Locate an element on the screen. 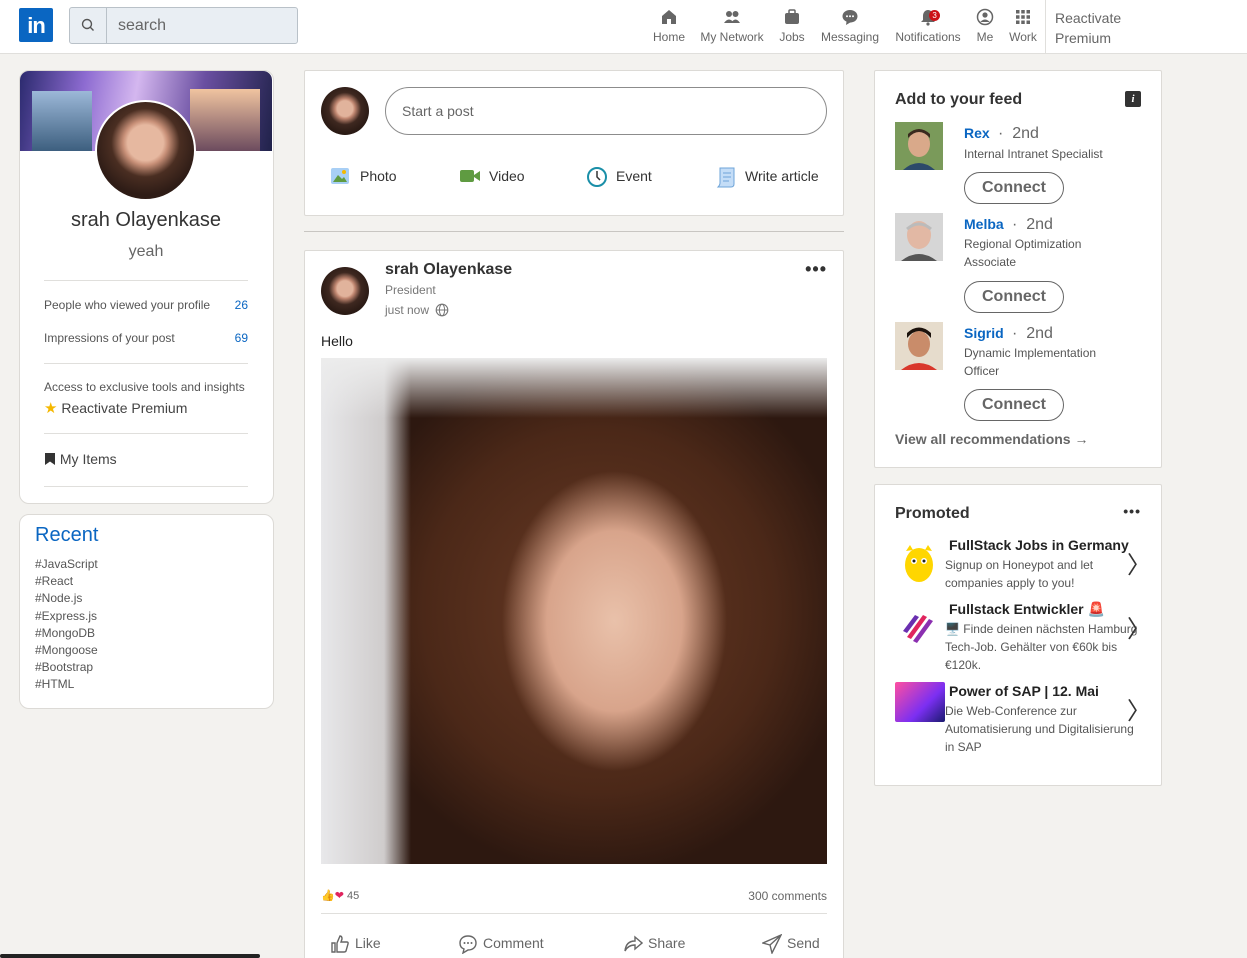 This screenshot has height=958, width=1247. reaction-summary: 👍❤ 45 is located at coordinates (340, 895).